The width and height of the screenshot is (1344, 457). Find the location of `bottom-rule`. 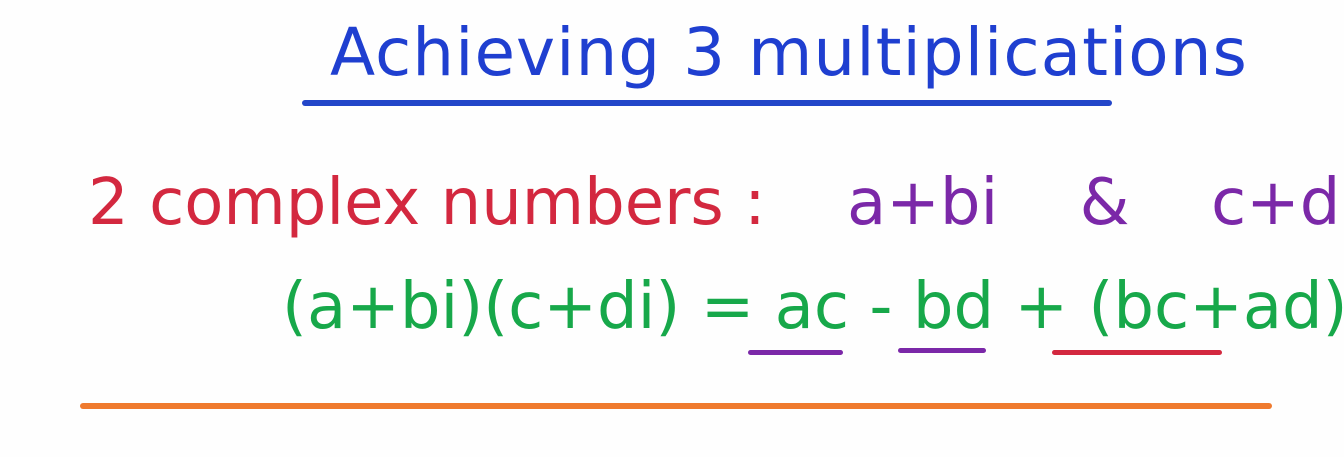

bottom-rule is located at coordinates (676, 406).